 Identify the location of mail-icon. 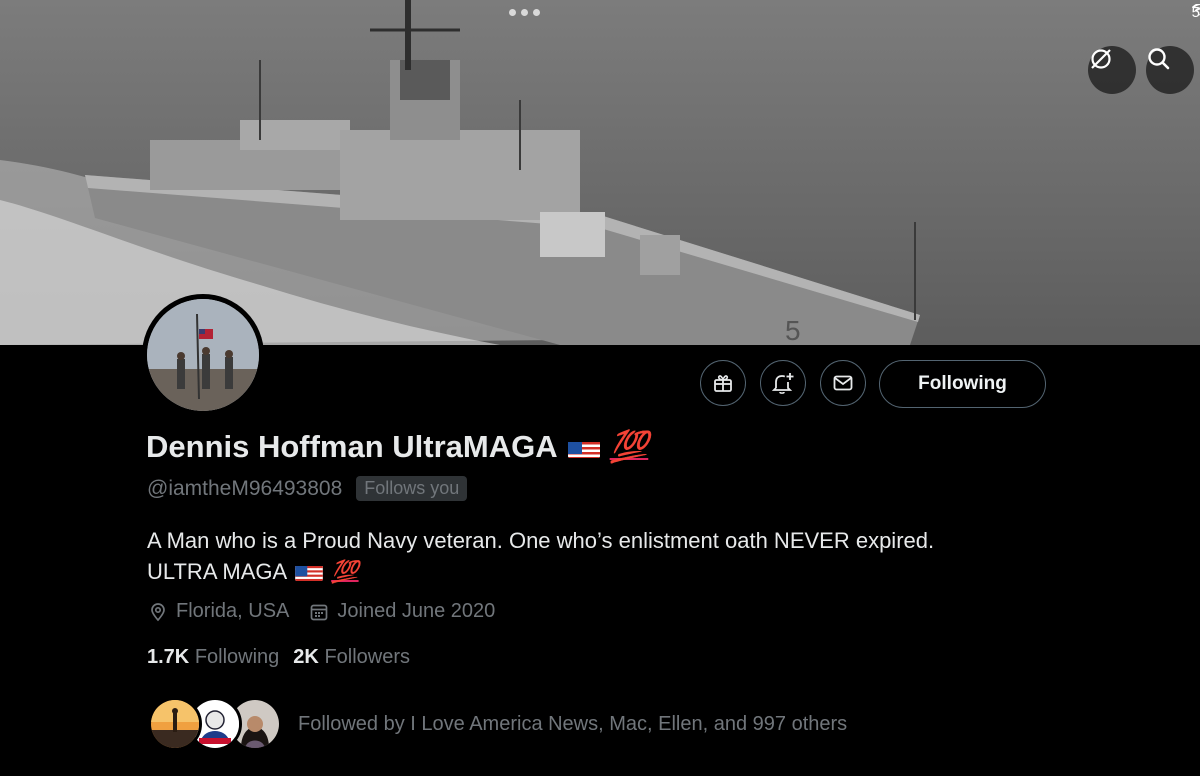
(843, 383).